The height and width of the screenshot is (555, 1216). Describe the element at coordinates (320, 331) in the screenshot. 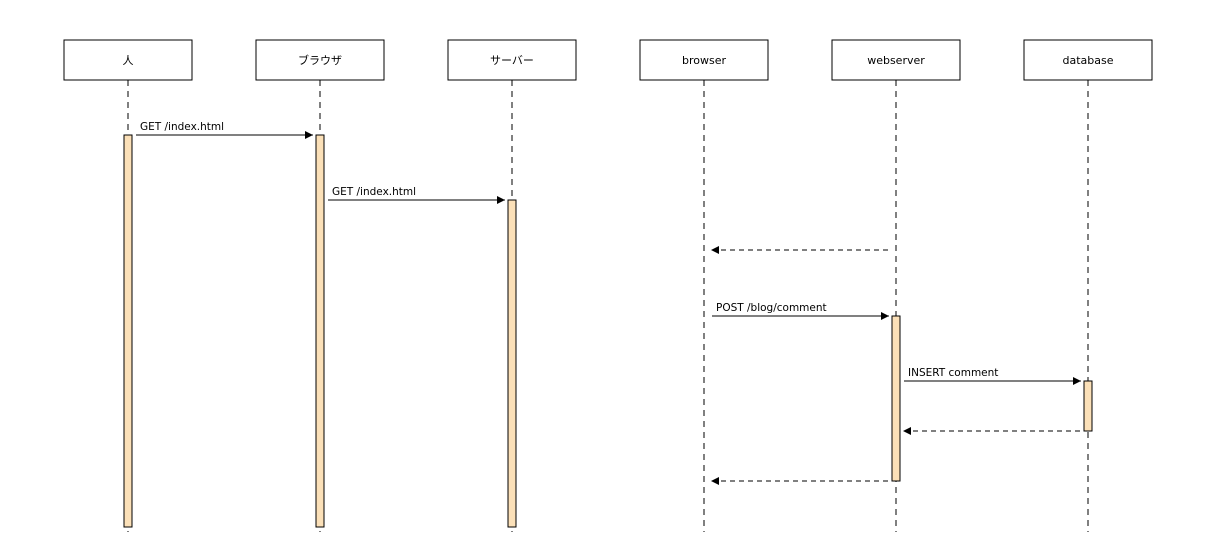

I see `activation-bar-browser_ja` at that location.